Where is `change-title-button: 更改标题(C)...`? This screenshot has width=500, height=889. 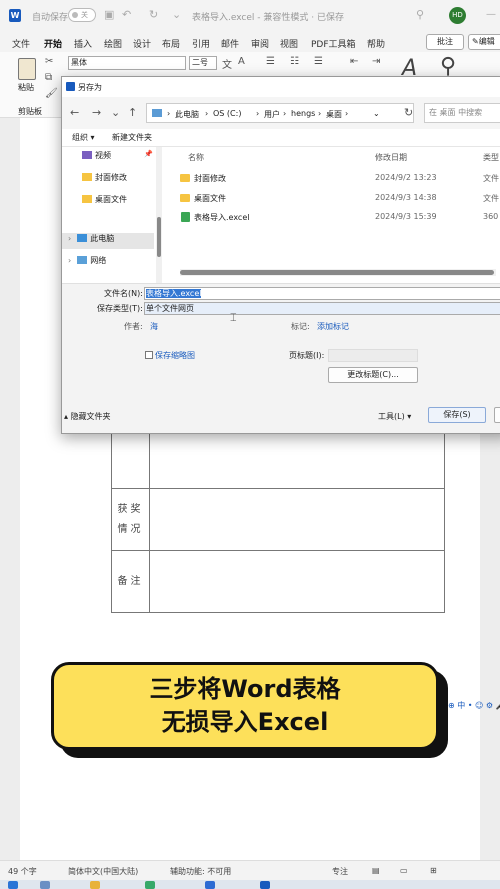
change-title-button: 更改标题(C)... is located at coordinates (373, 375).